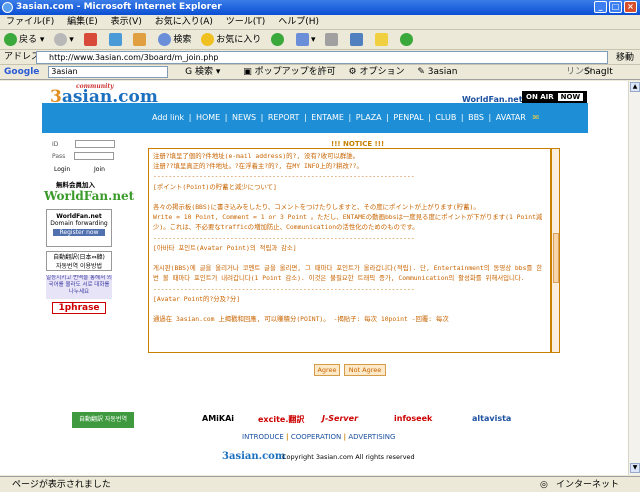  What do you see at coordinates (62, 169) in the screenshot?
I see `login-link: Login` at bounding box center [62, 169].